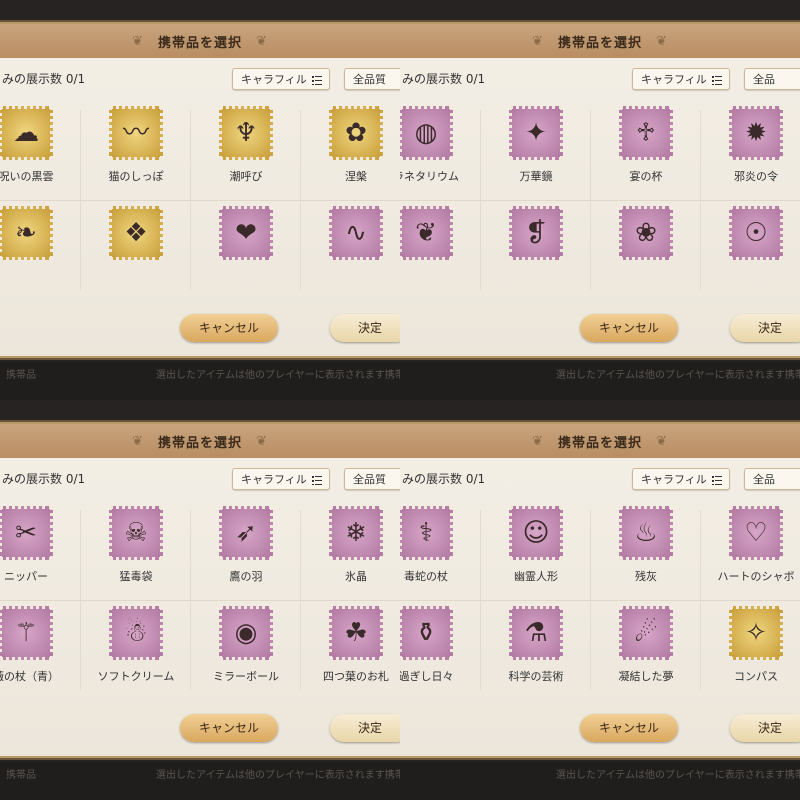 The image size is (800, 800). Describe the element at coordinates (646, 550) in the screenshot. I see `item-slot: ♨ 残灰` at that location.